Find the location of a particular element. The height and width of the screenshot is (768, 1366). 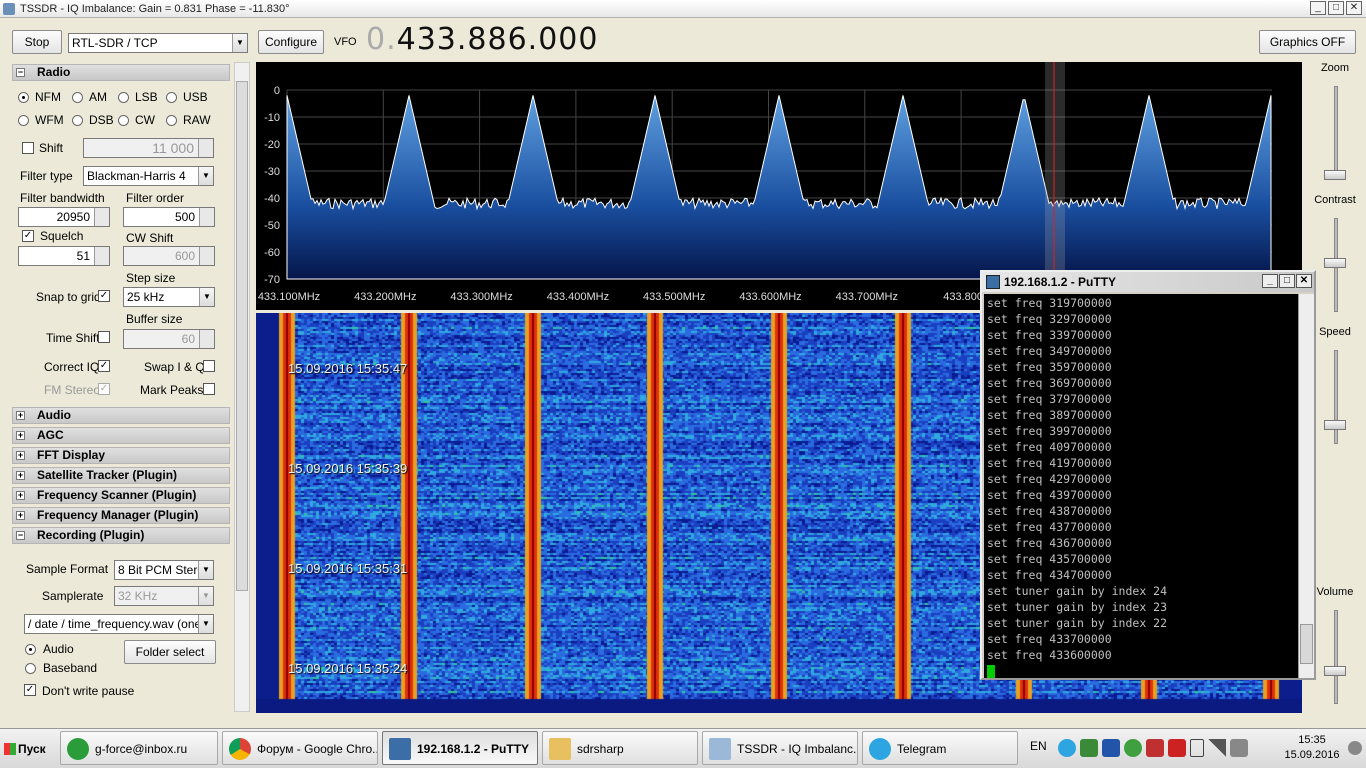

acrobat-tray-icon is located at coordinates (1177, 748).